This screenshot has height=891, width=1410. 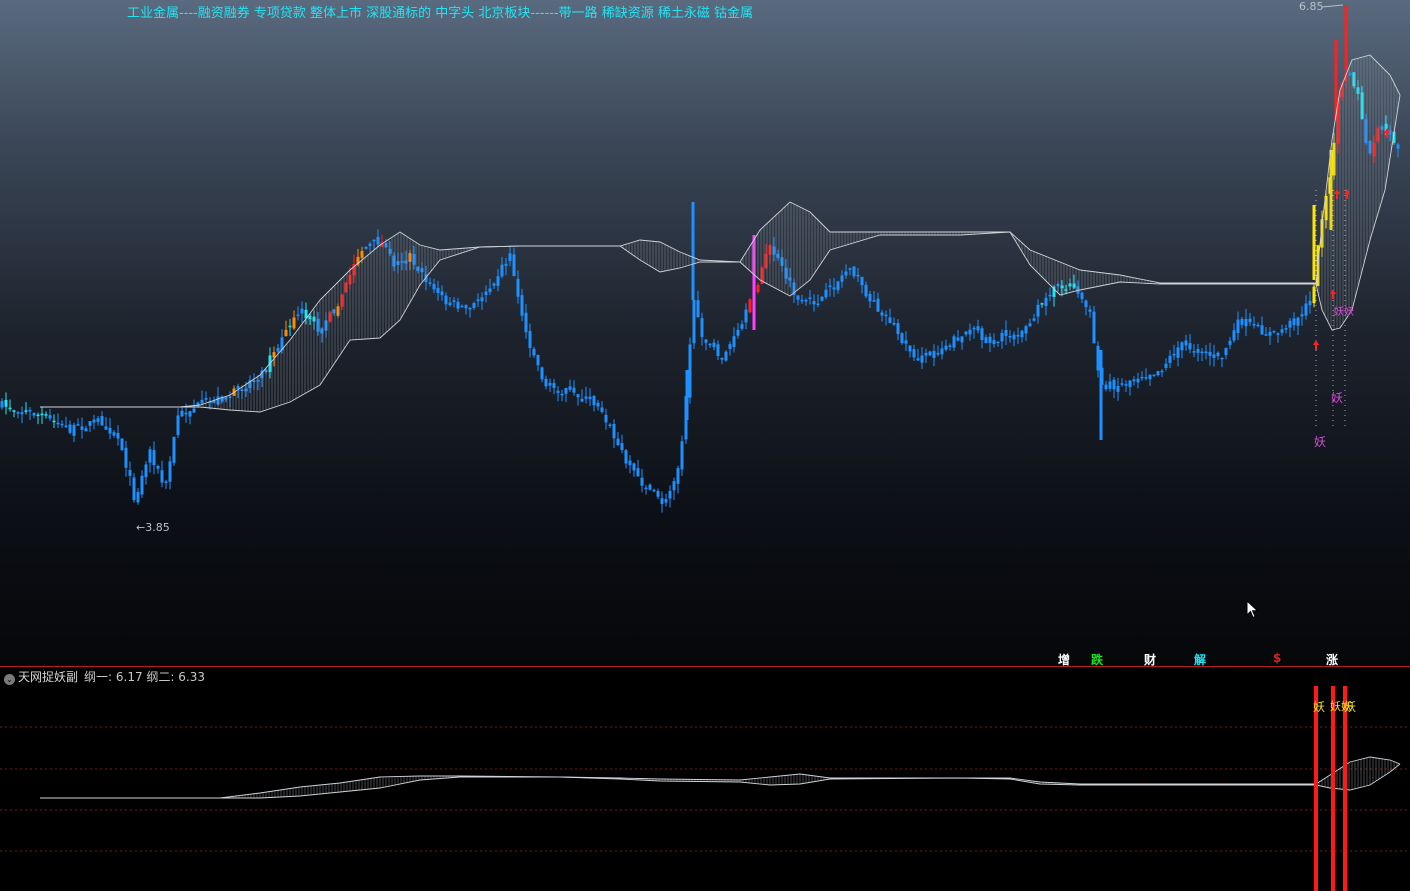 I want to click on tag-rise: 涨, so click(x=1332, y=659).